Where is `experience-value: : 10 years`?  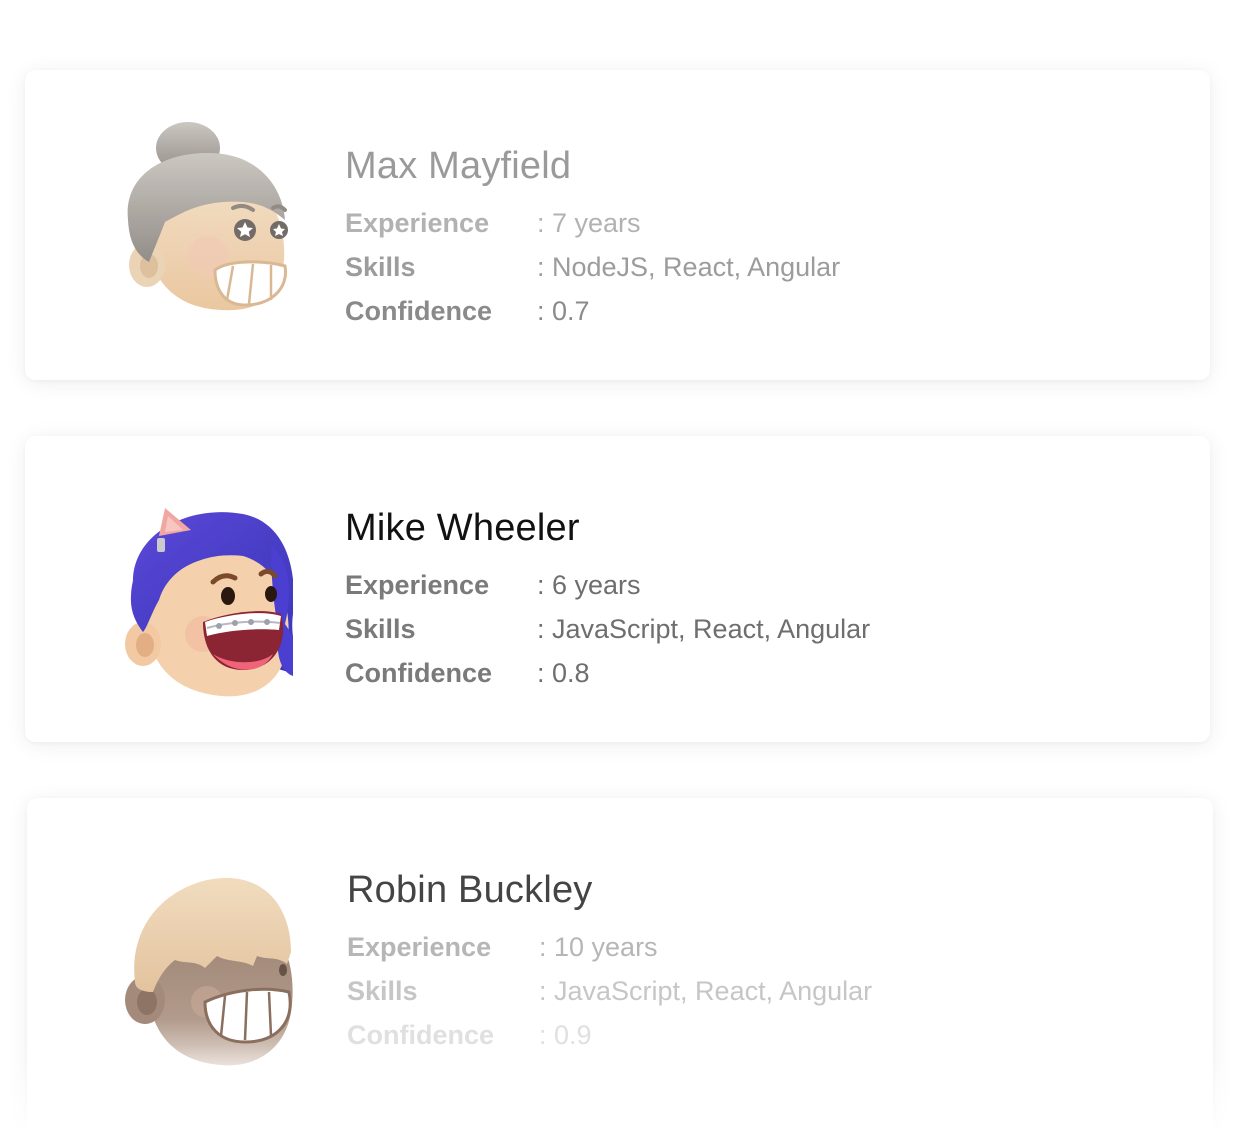 experience-value: : 10 years is located at coordinates (598, 947).